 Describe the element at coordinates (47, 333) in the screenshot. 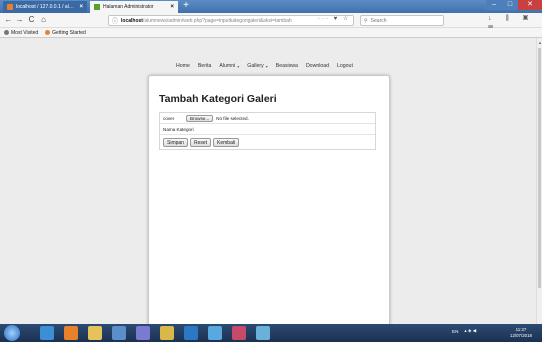

I see `ie-icon` at that location.